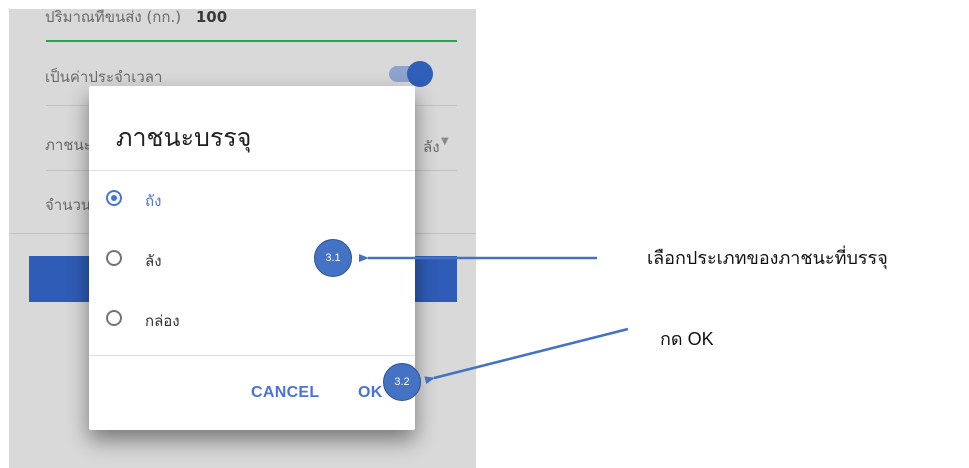  Describe the element at coordinates (526, 356) in the screenshot. I see `arrow-step2` at that location.